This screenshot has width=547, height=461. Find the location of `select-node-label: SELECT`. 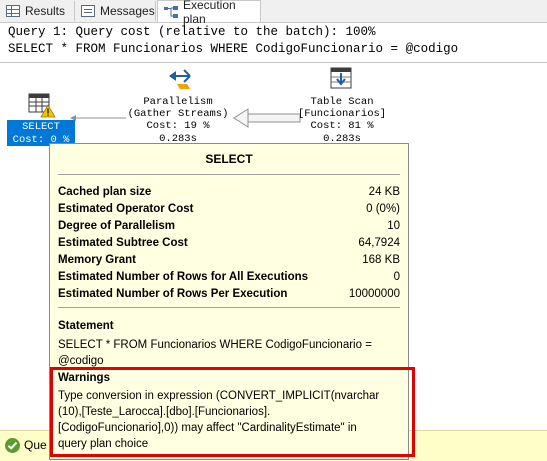

select-node-label: SELECT is located at coordinates (41, 127).